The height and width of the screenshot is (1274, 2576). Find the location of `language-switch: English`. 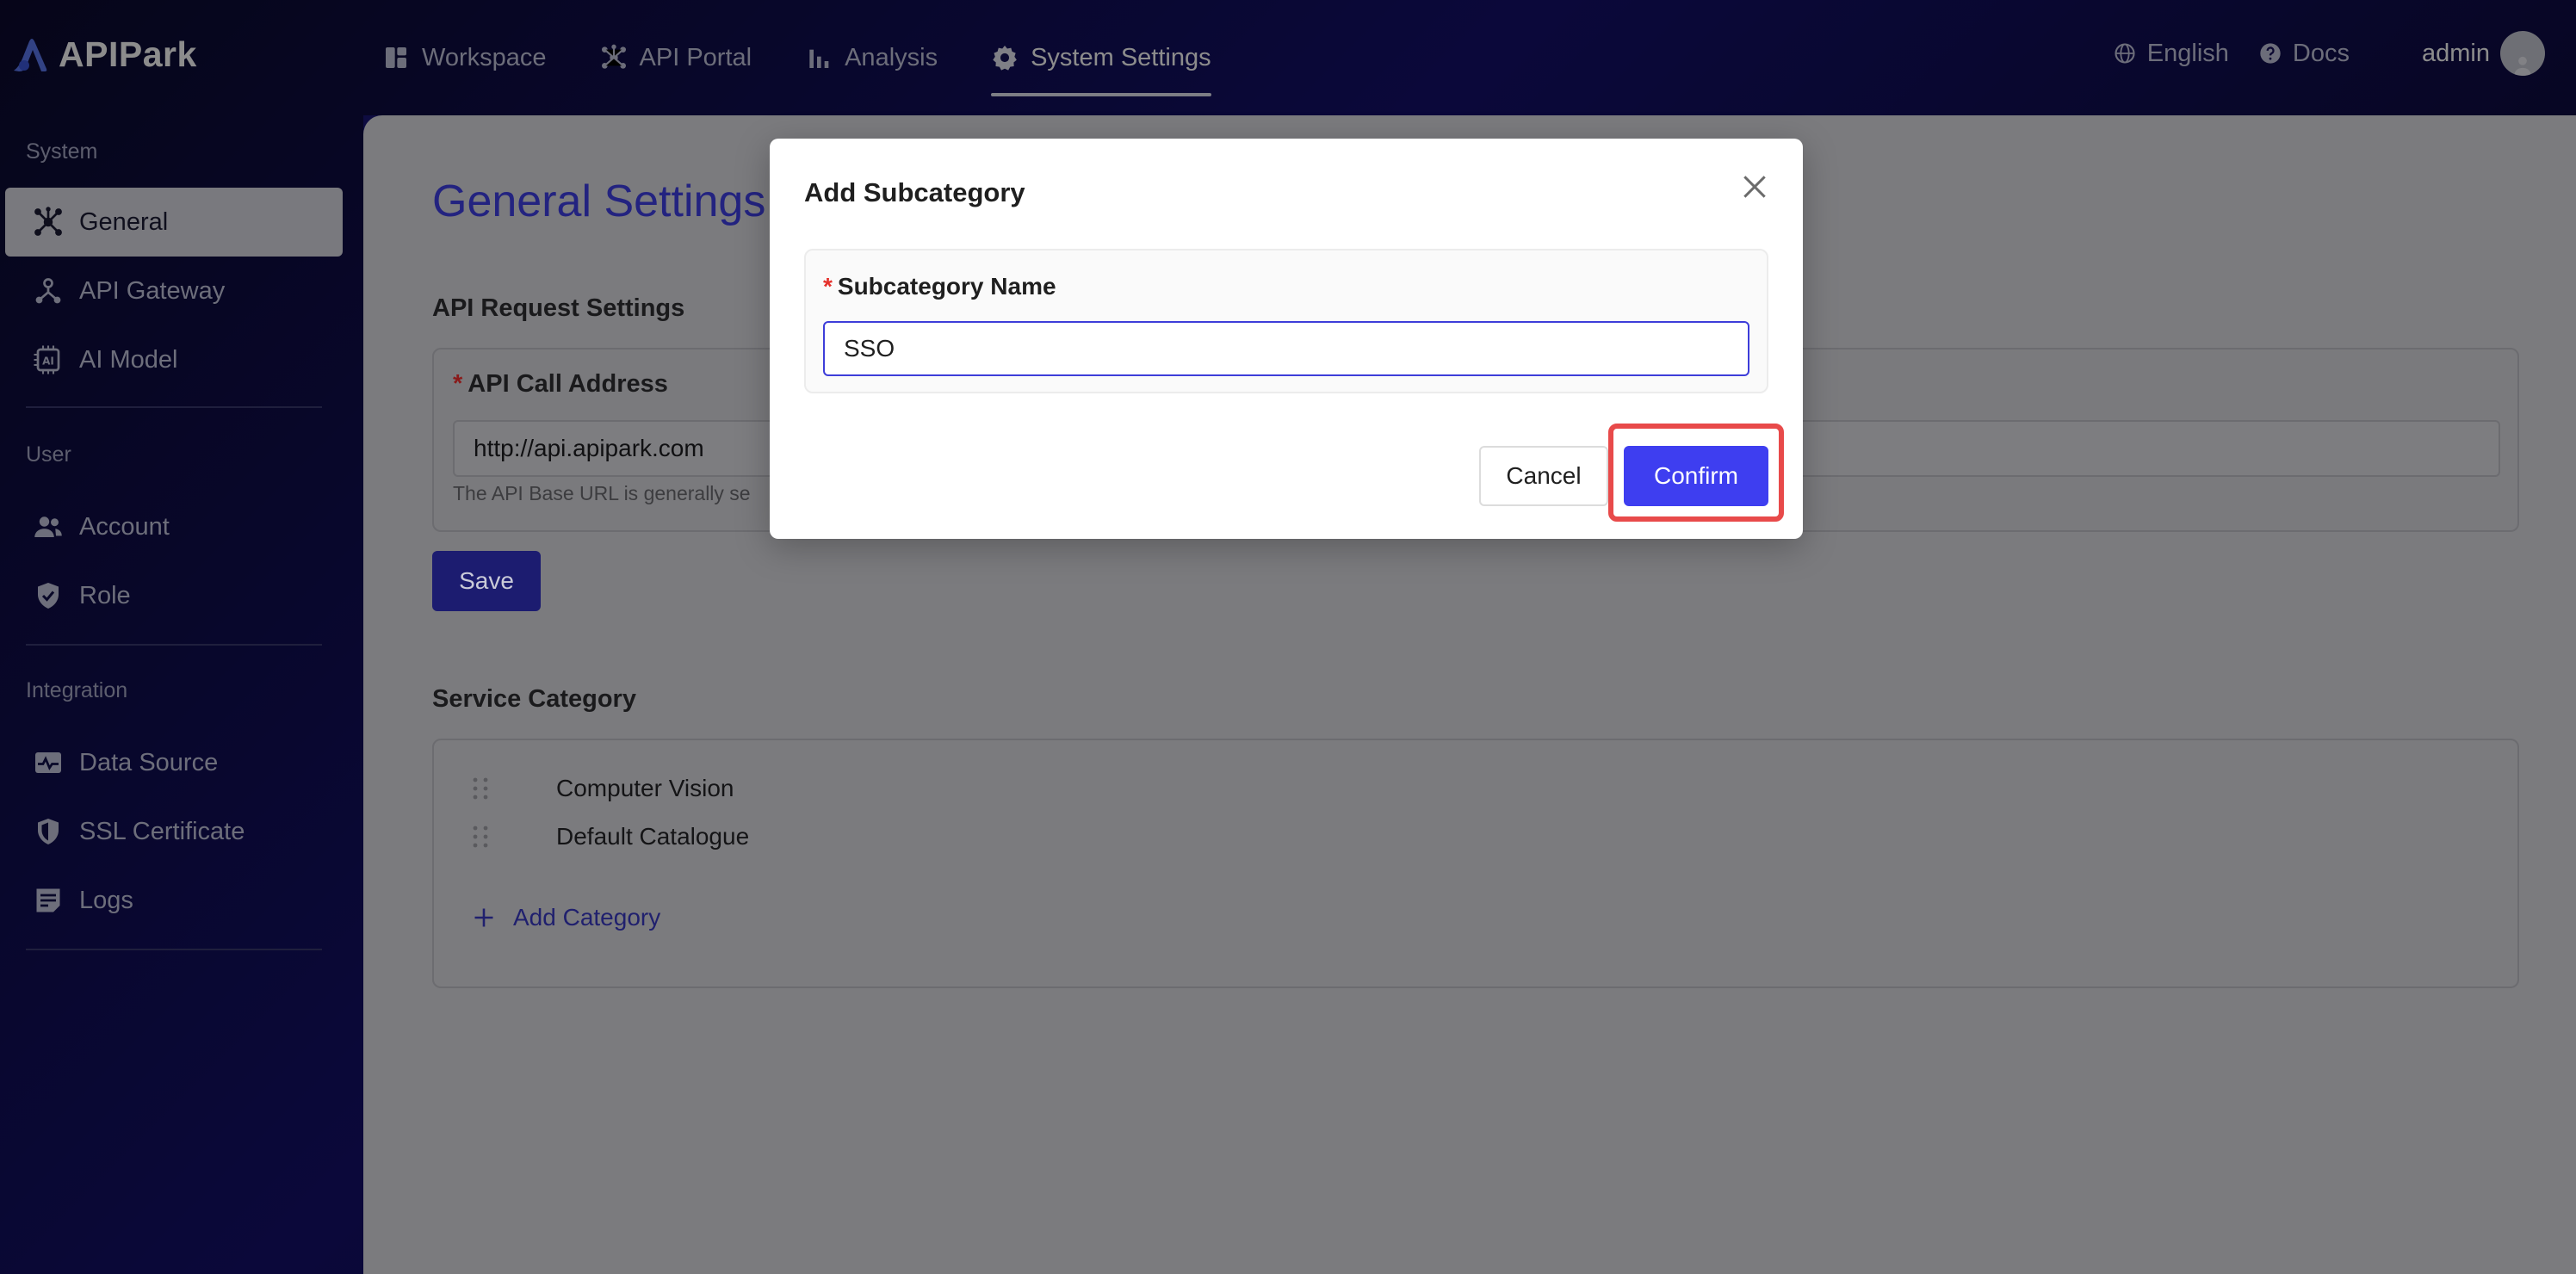

language-switch: English is located at coordinates (2171, 54).